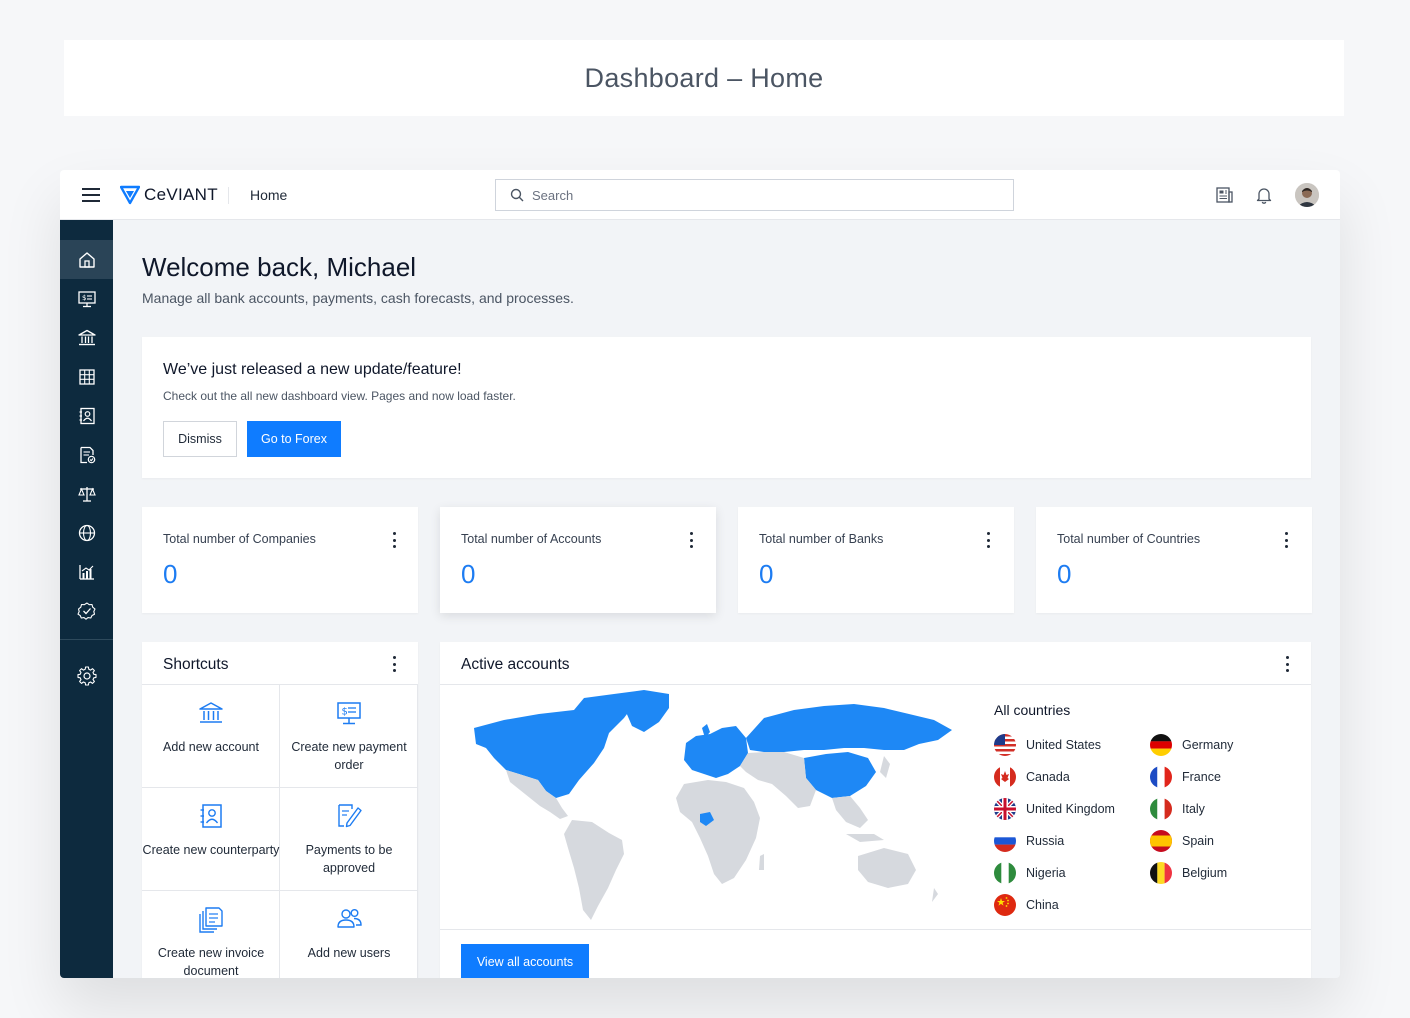 This screenshot has width=1410, height=1018. What do you see at coordinates (239, 539) in the screenshot?
I see `stat-label: Total number of Companies` at bounding box center [239, 539].